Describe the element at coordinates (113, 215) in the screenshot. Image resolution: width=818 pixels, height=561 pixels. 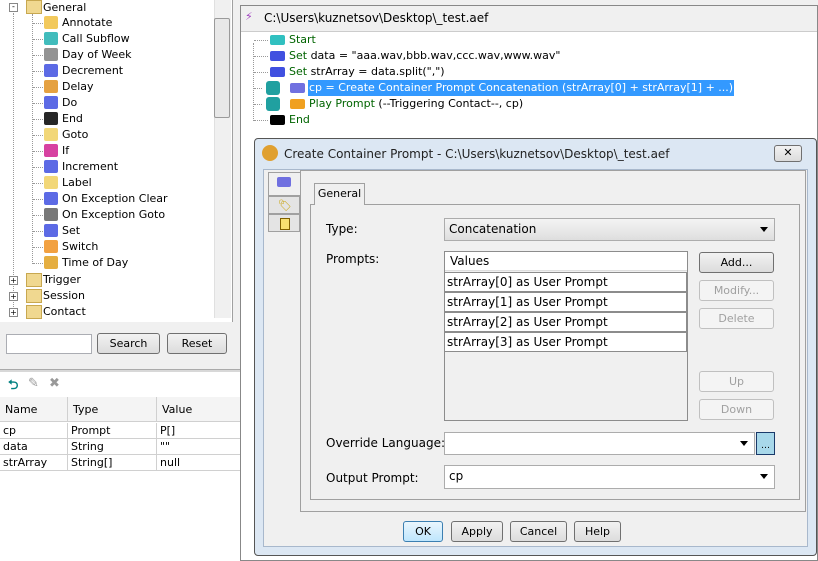
I see `tree-item-on-exception-goto: On Exception Goto` at that location.